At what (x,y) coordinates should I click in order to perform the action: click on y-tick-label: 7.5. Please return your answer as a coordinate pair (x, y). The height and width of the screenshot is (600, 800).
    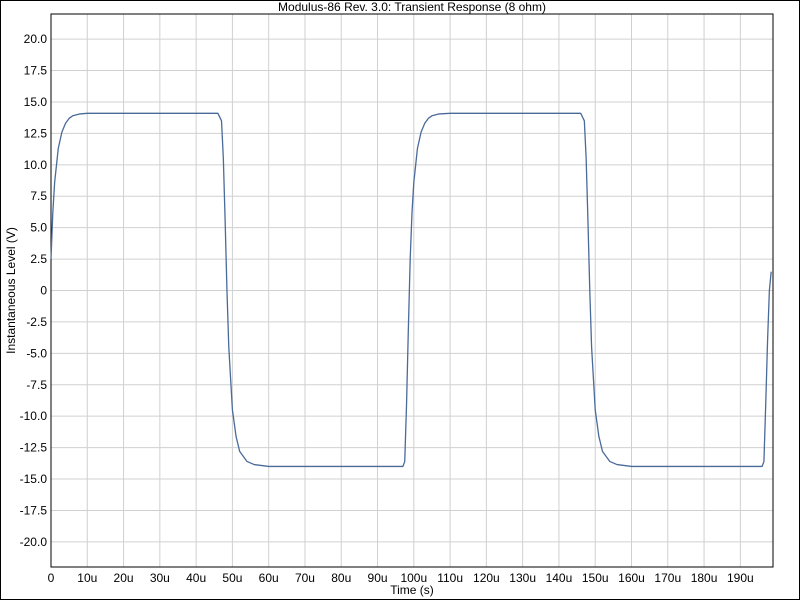
    Looking at the image, I should click on (38, 196).